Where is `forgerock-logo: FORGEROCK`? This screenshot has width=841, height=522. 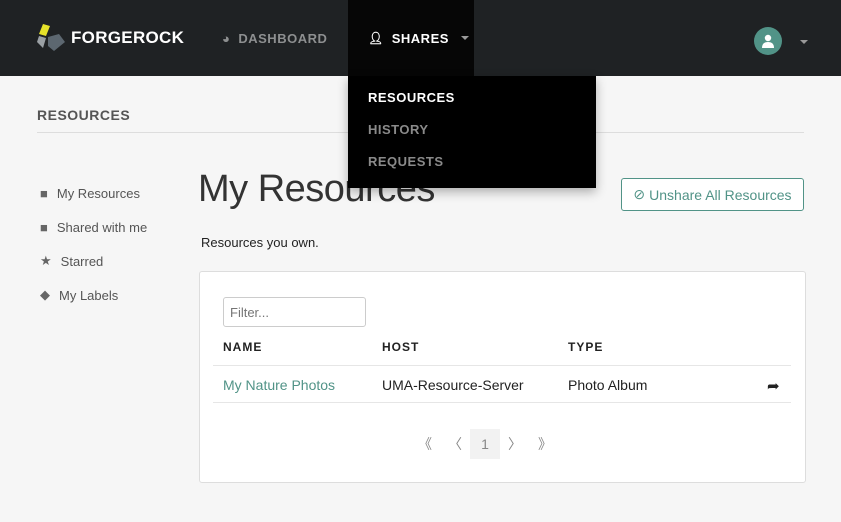
forgerock-logo: FORGEROCK is located at coordinates (110, 38).